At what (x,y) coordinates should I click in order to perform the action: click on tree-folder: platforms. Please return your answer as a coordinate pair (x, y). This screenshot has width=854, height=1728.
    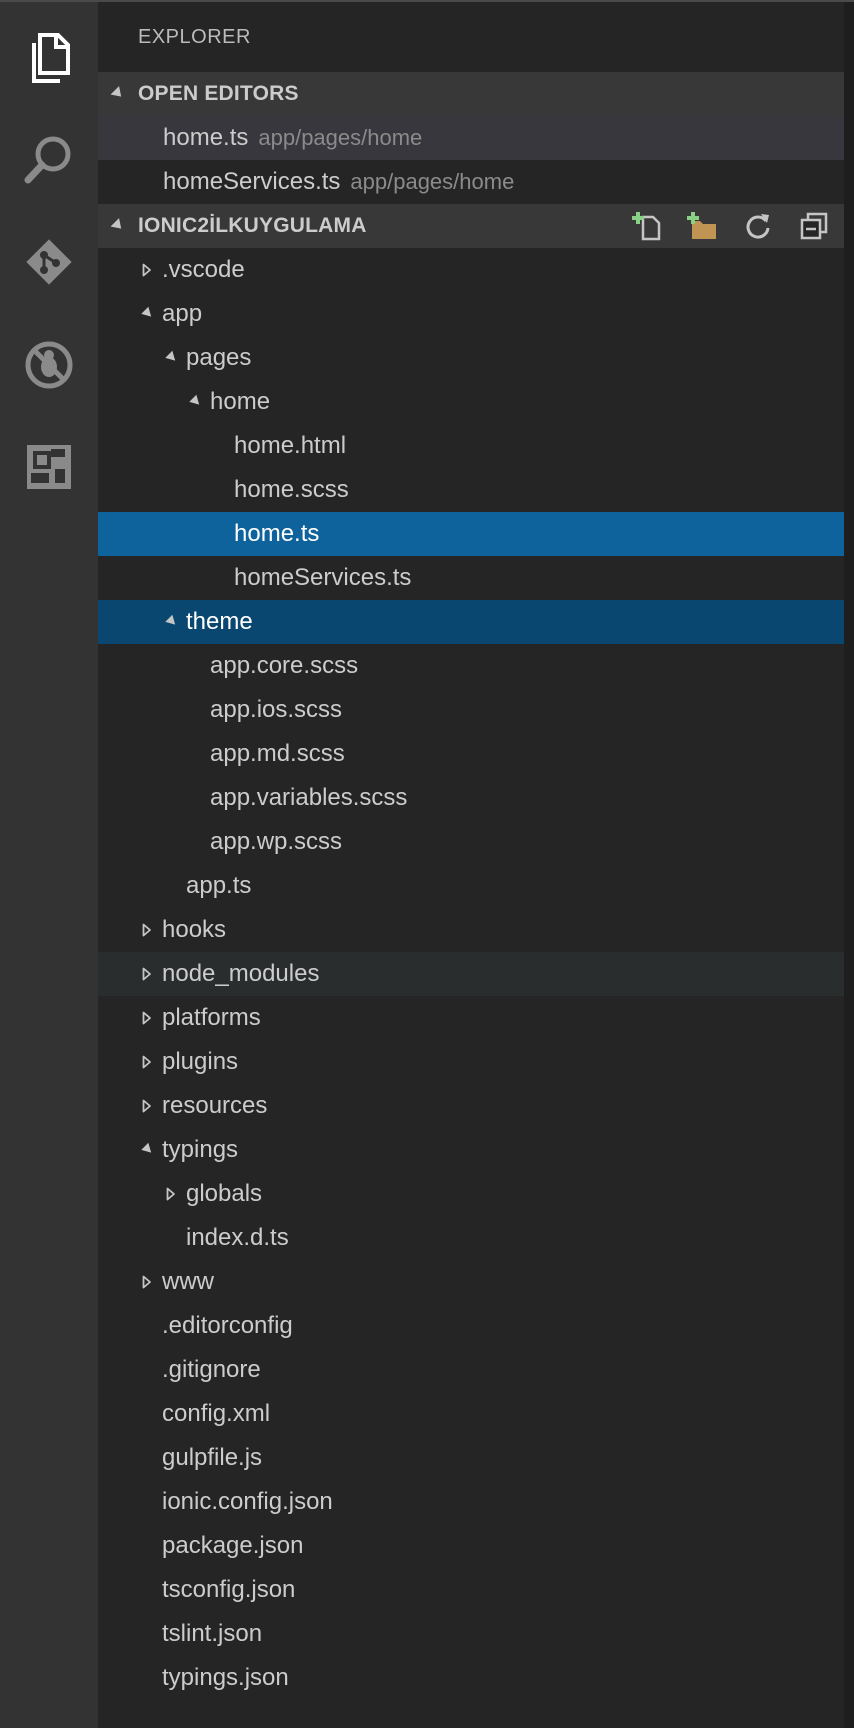
    Looking at the image, I should click on (471, 1018).